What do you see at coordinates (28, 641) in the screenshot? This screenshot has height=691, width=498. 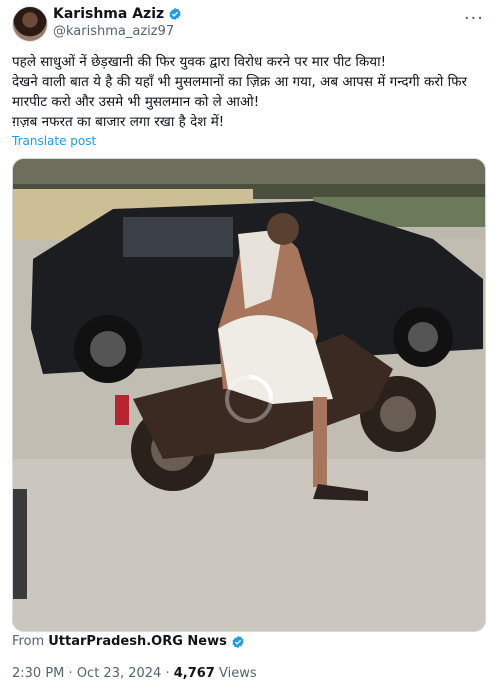 I see `source-prefix: From` at bounding box center [28, 641].